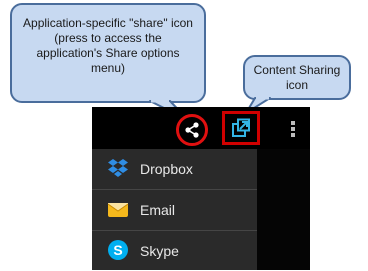 This screenshot has width=368, height=271. What do you see at coordinates (118, 210) in the screenshot?
I see `email-icon` at bounding box center [118, 210].